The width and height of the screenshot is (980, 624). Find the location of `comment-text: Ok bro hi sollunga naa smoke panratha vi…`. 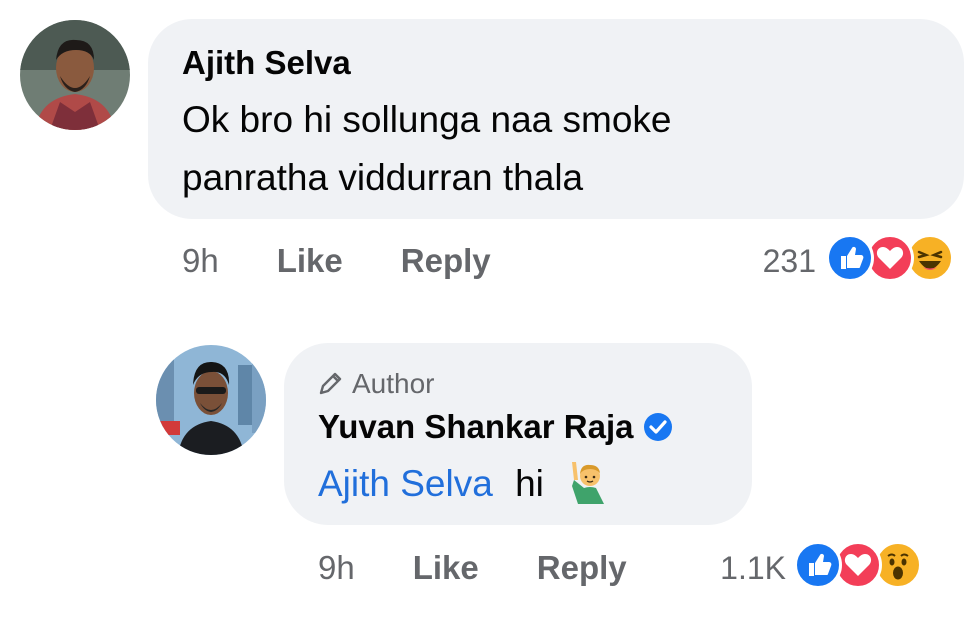

comment-text: Ok bro hi sollunga naa smoke panratha vi… is located at coordinates (427, 148).